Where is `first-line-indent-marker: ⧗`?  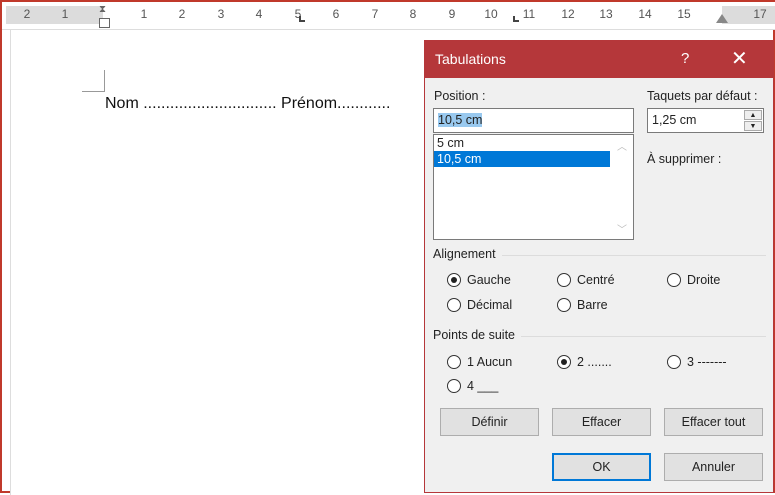 first-line-indent-marker: ⧗ is located at coordinates (102, 9).